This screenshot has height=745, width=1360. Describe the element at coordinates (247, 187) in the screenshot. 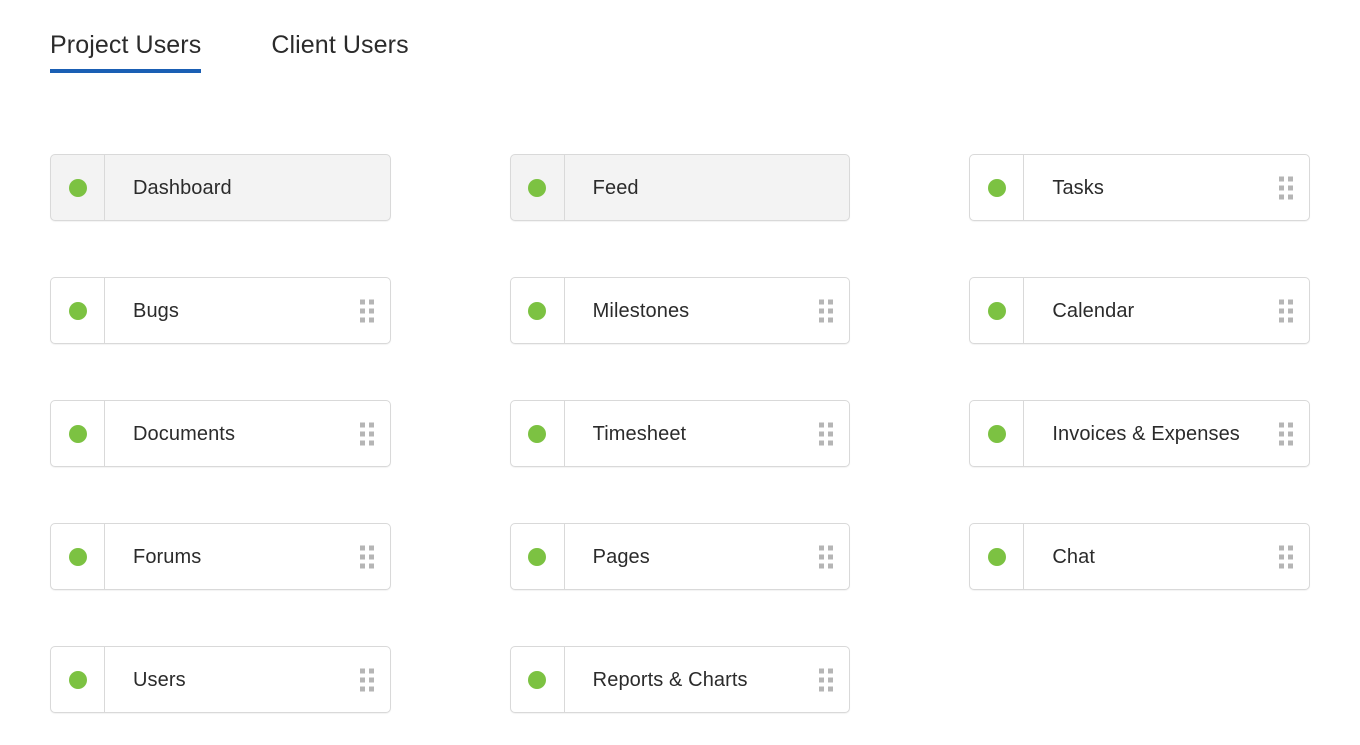

I see `module-label-cell: Dashboard` at that location.